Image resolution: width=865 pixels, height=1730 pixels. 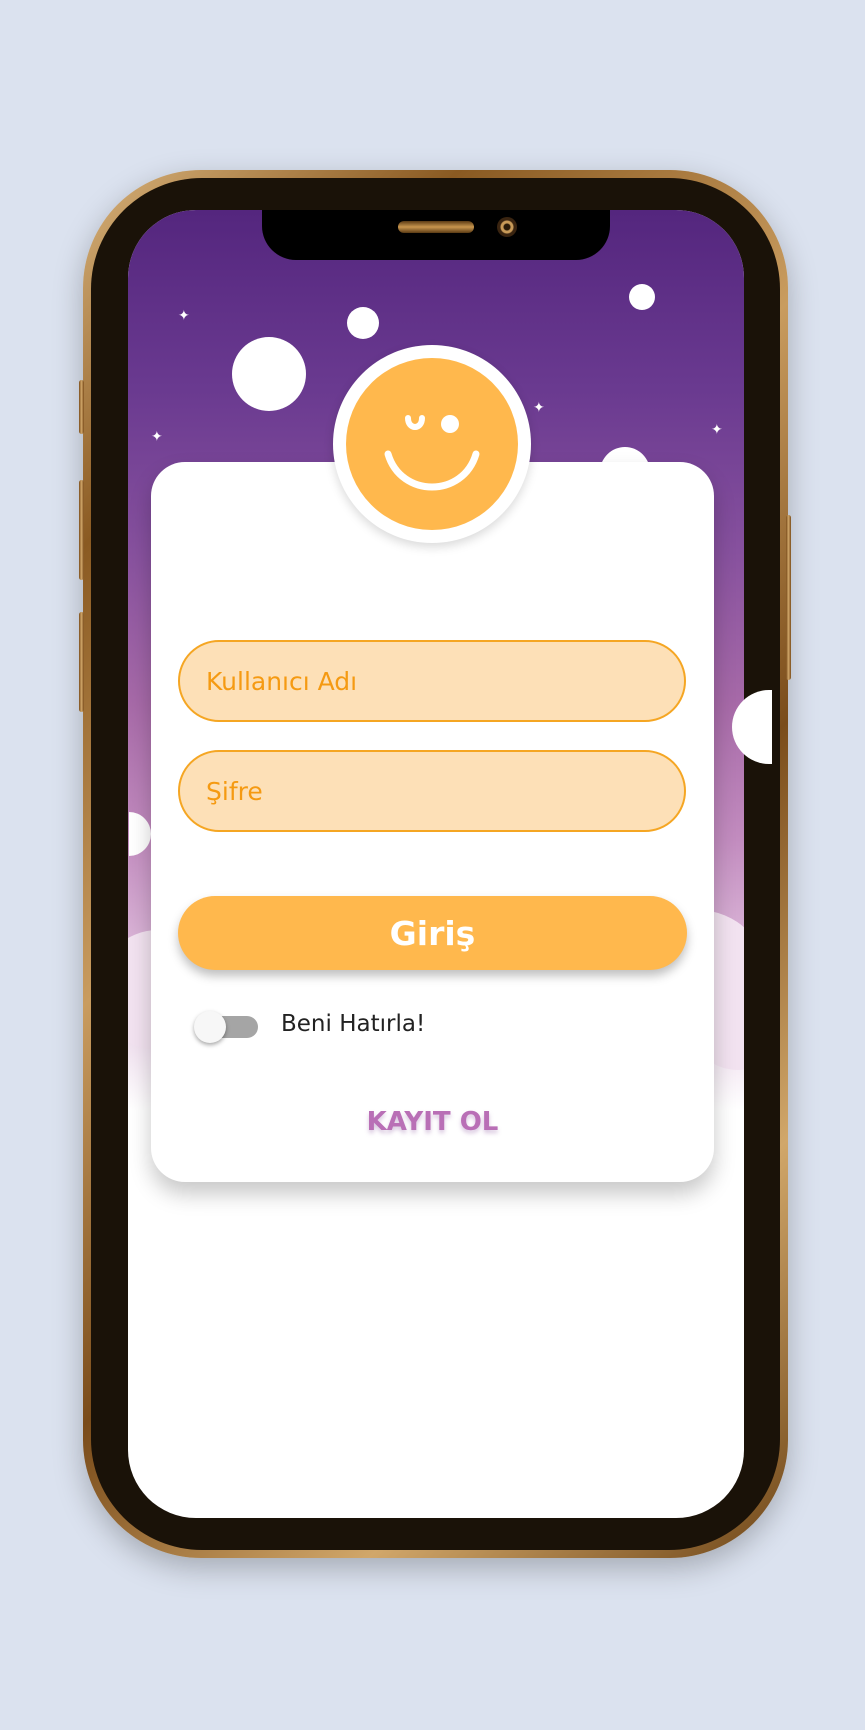 I want to click on phone-volume-up, so click(x=81, y=530).